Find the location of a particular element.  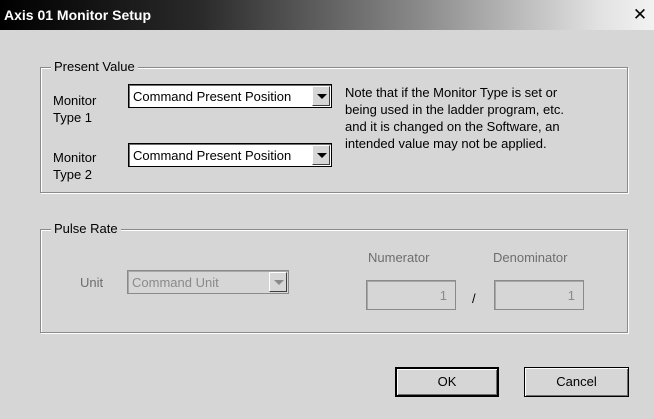

monitor-type-2-select: Command Present Position is located at coordinates (230, 155).